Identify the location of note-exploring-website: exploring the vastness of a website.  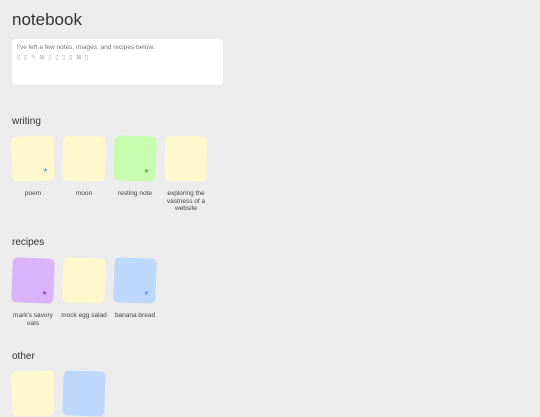
(189, 174).